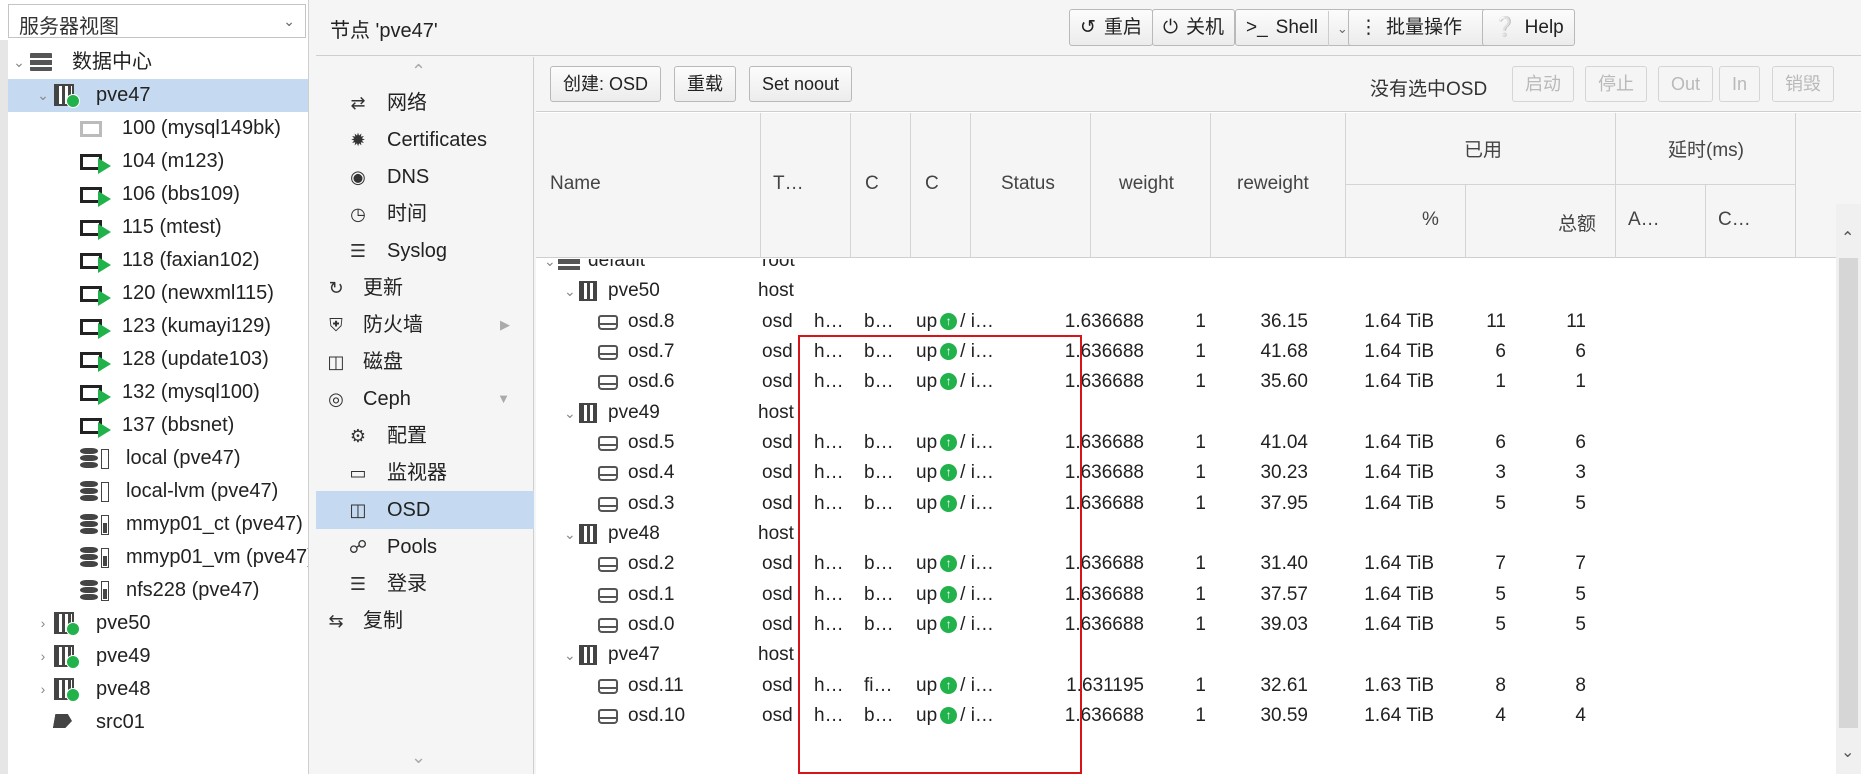 The height and width of the screenshot is (774, 1861). Describe the element at coordinates (1848, 493) in the screenshot. I see `scrollbar-thumb` at that location.